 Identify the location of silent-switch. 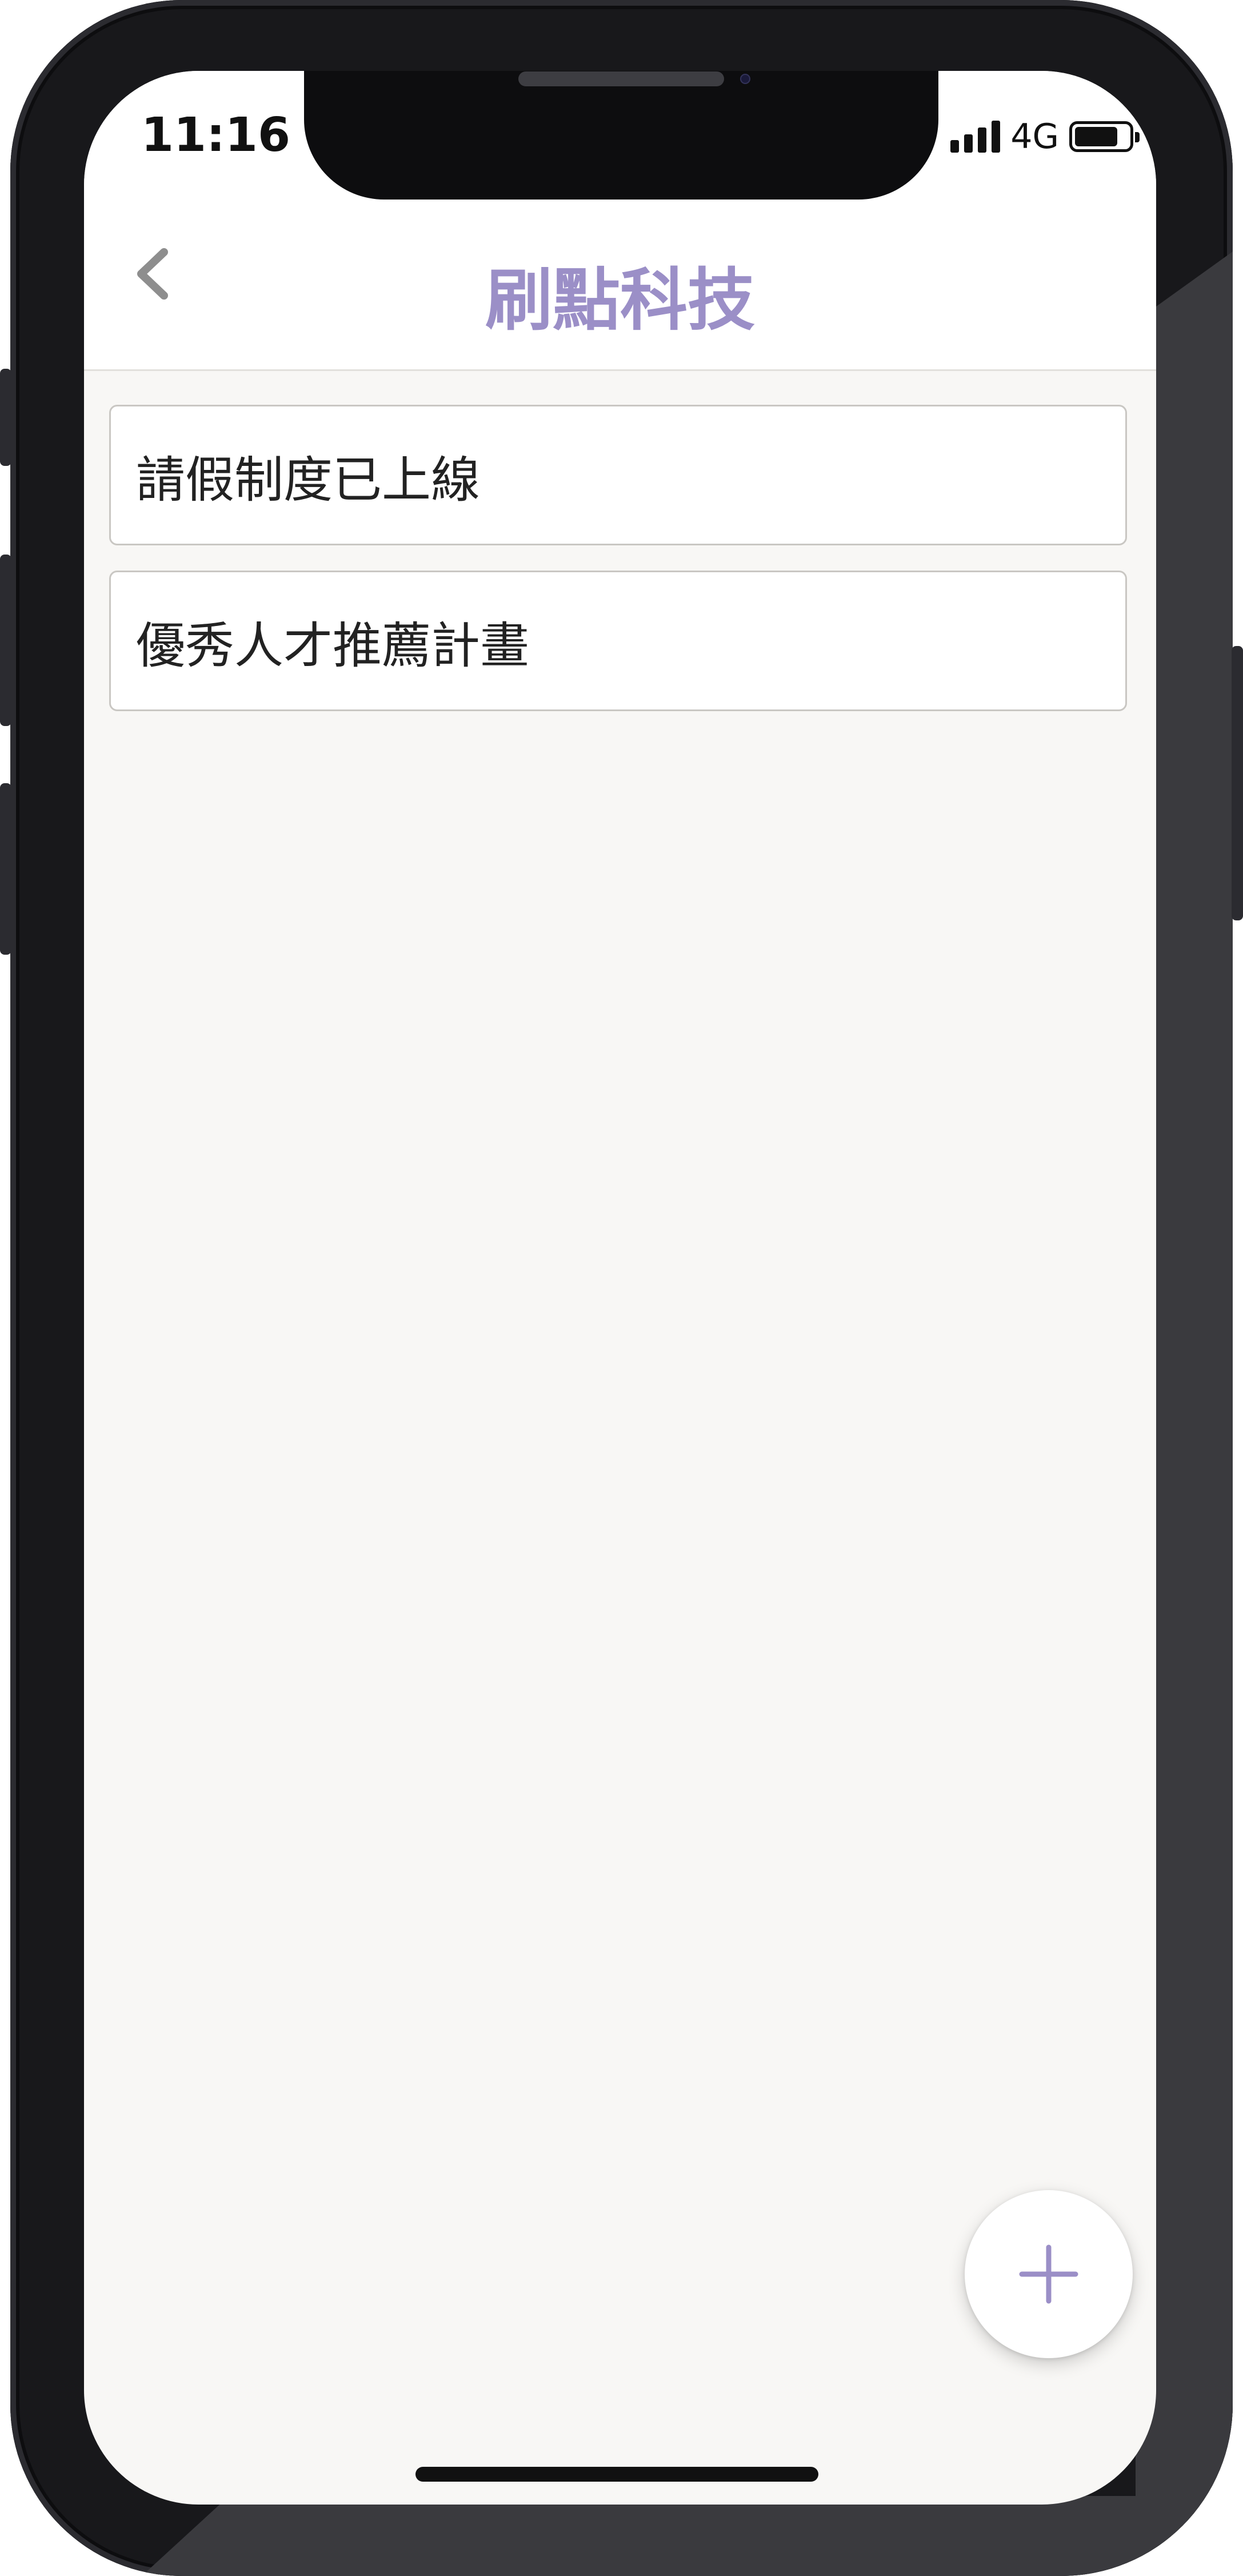
(5, 417).